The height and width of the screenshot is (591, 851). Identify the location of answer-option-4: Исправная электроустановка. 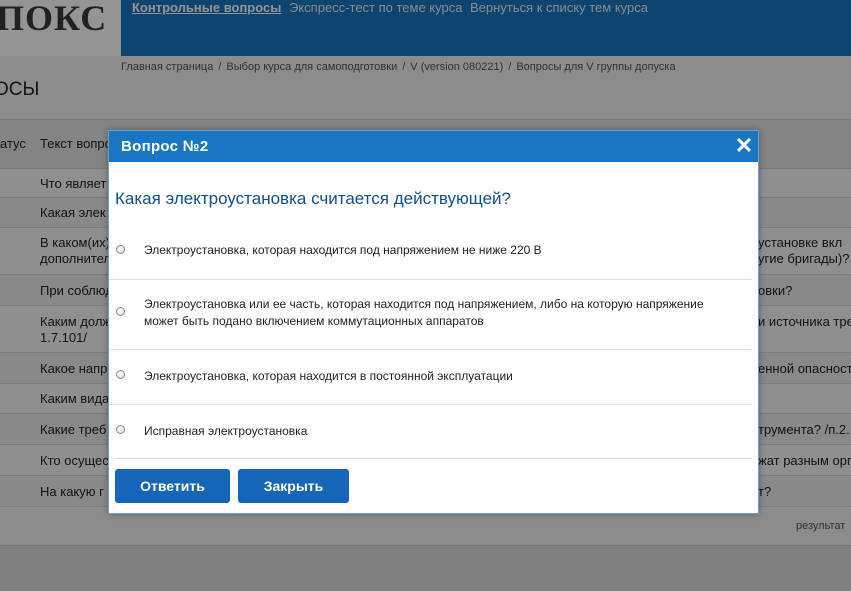
(430, 431).